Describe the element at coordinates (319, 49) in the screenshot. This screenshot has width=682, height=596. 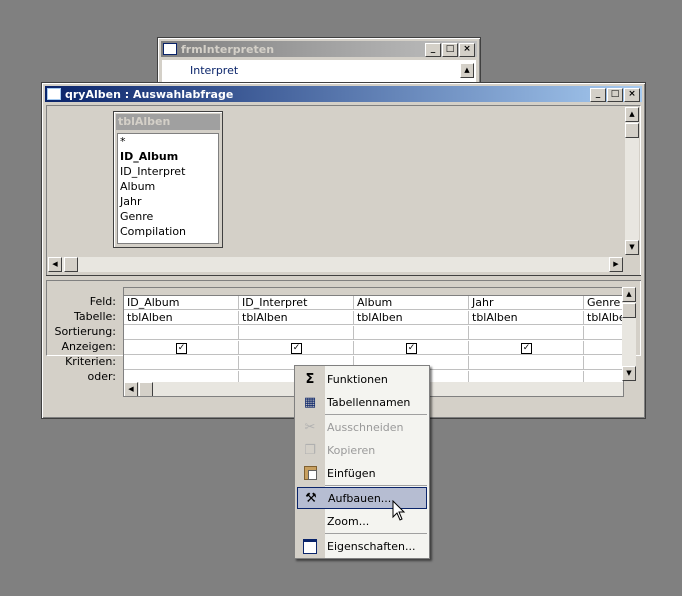
I see `form-window-titlebar: frmInterpreten _ □ ×` at that location.